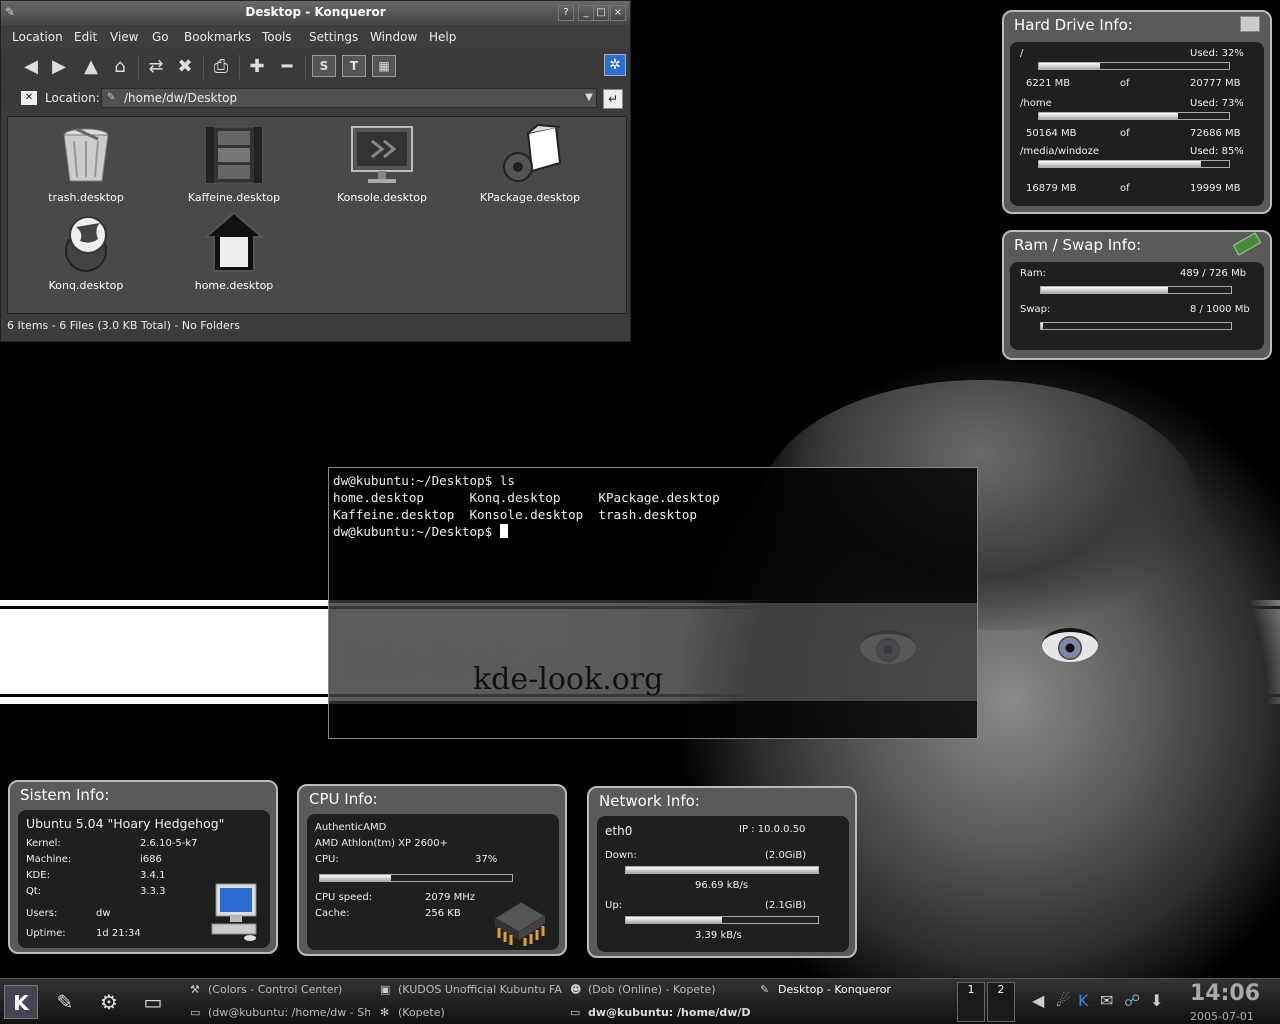 The image size is (1280, 1024). I want to click on ram-value: 489 / 726 Mb, so click(1213, 273).